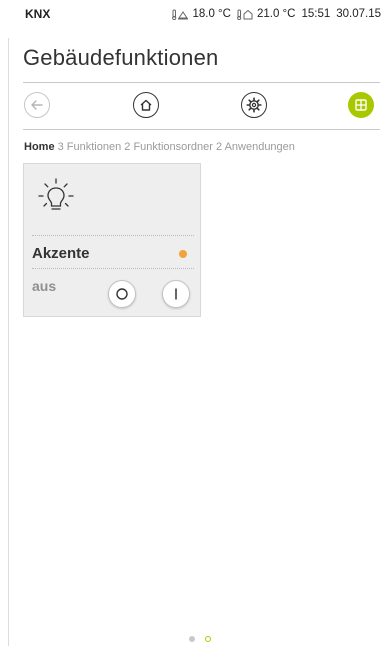 Image resolution: width=387 pixels, height=646 pixels. I want to click on tile-state: aus, so click(44, 286).